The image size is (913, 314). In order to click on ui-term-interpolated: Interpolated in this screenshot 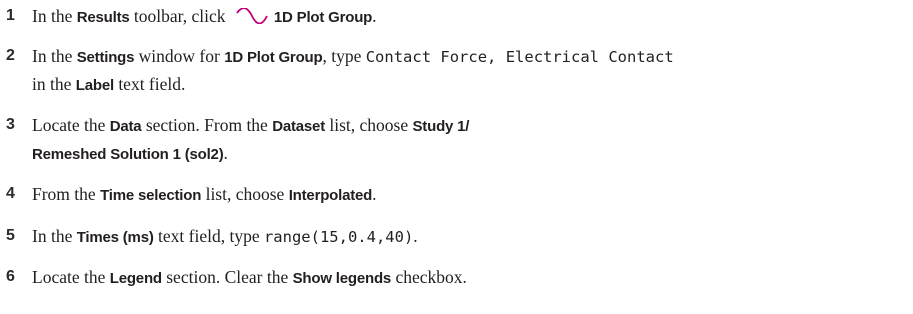, I will do `click(330, 195)`.